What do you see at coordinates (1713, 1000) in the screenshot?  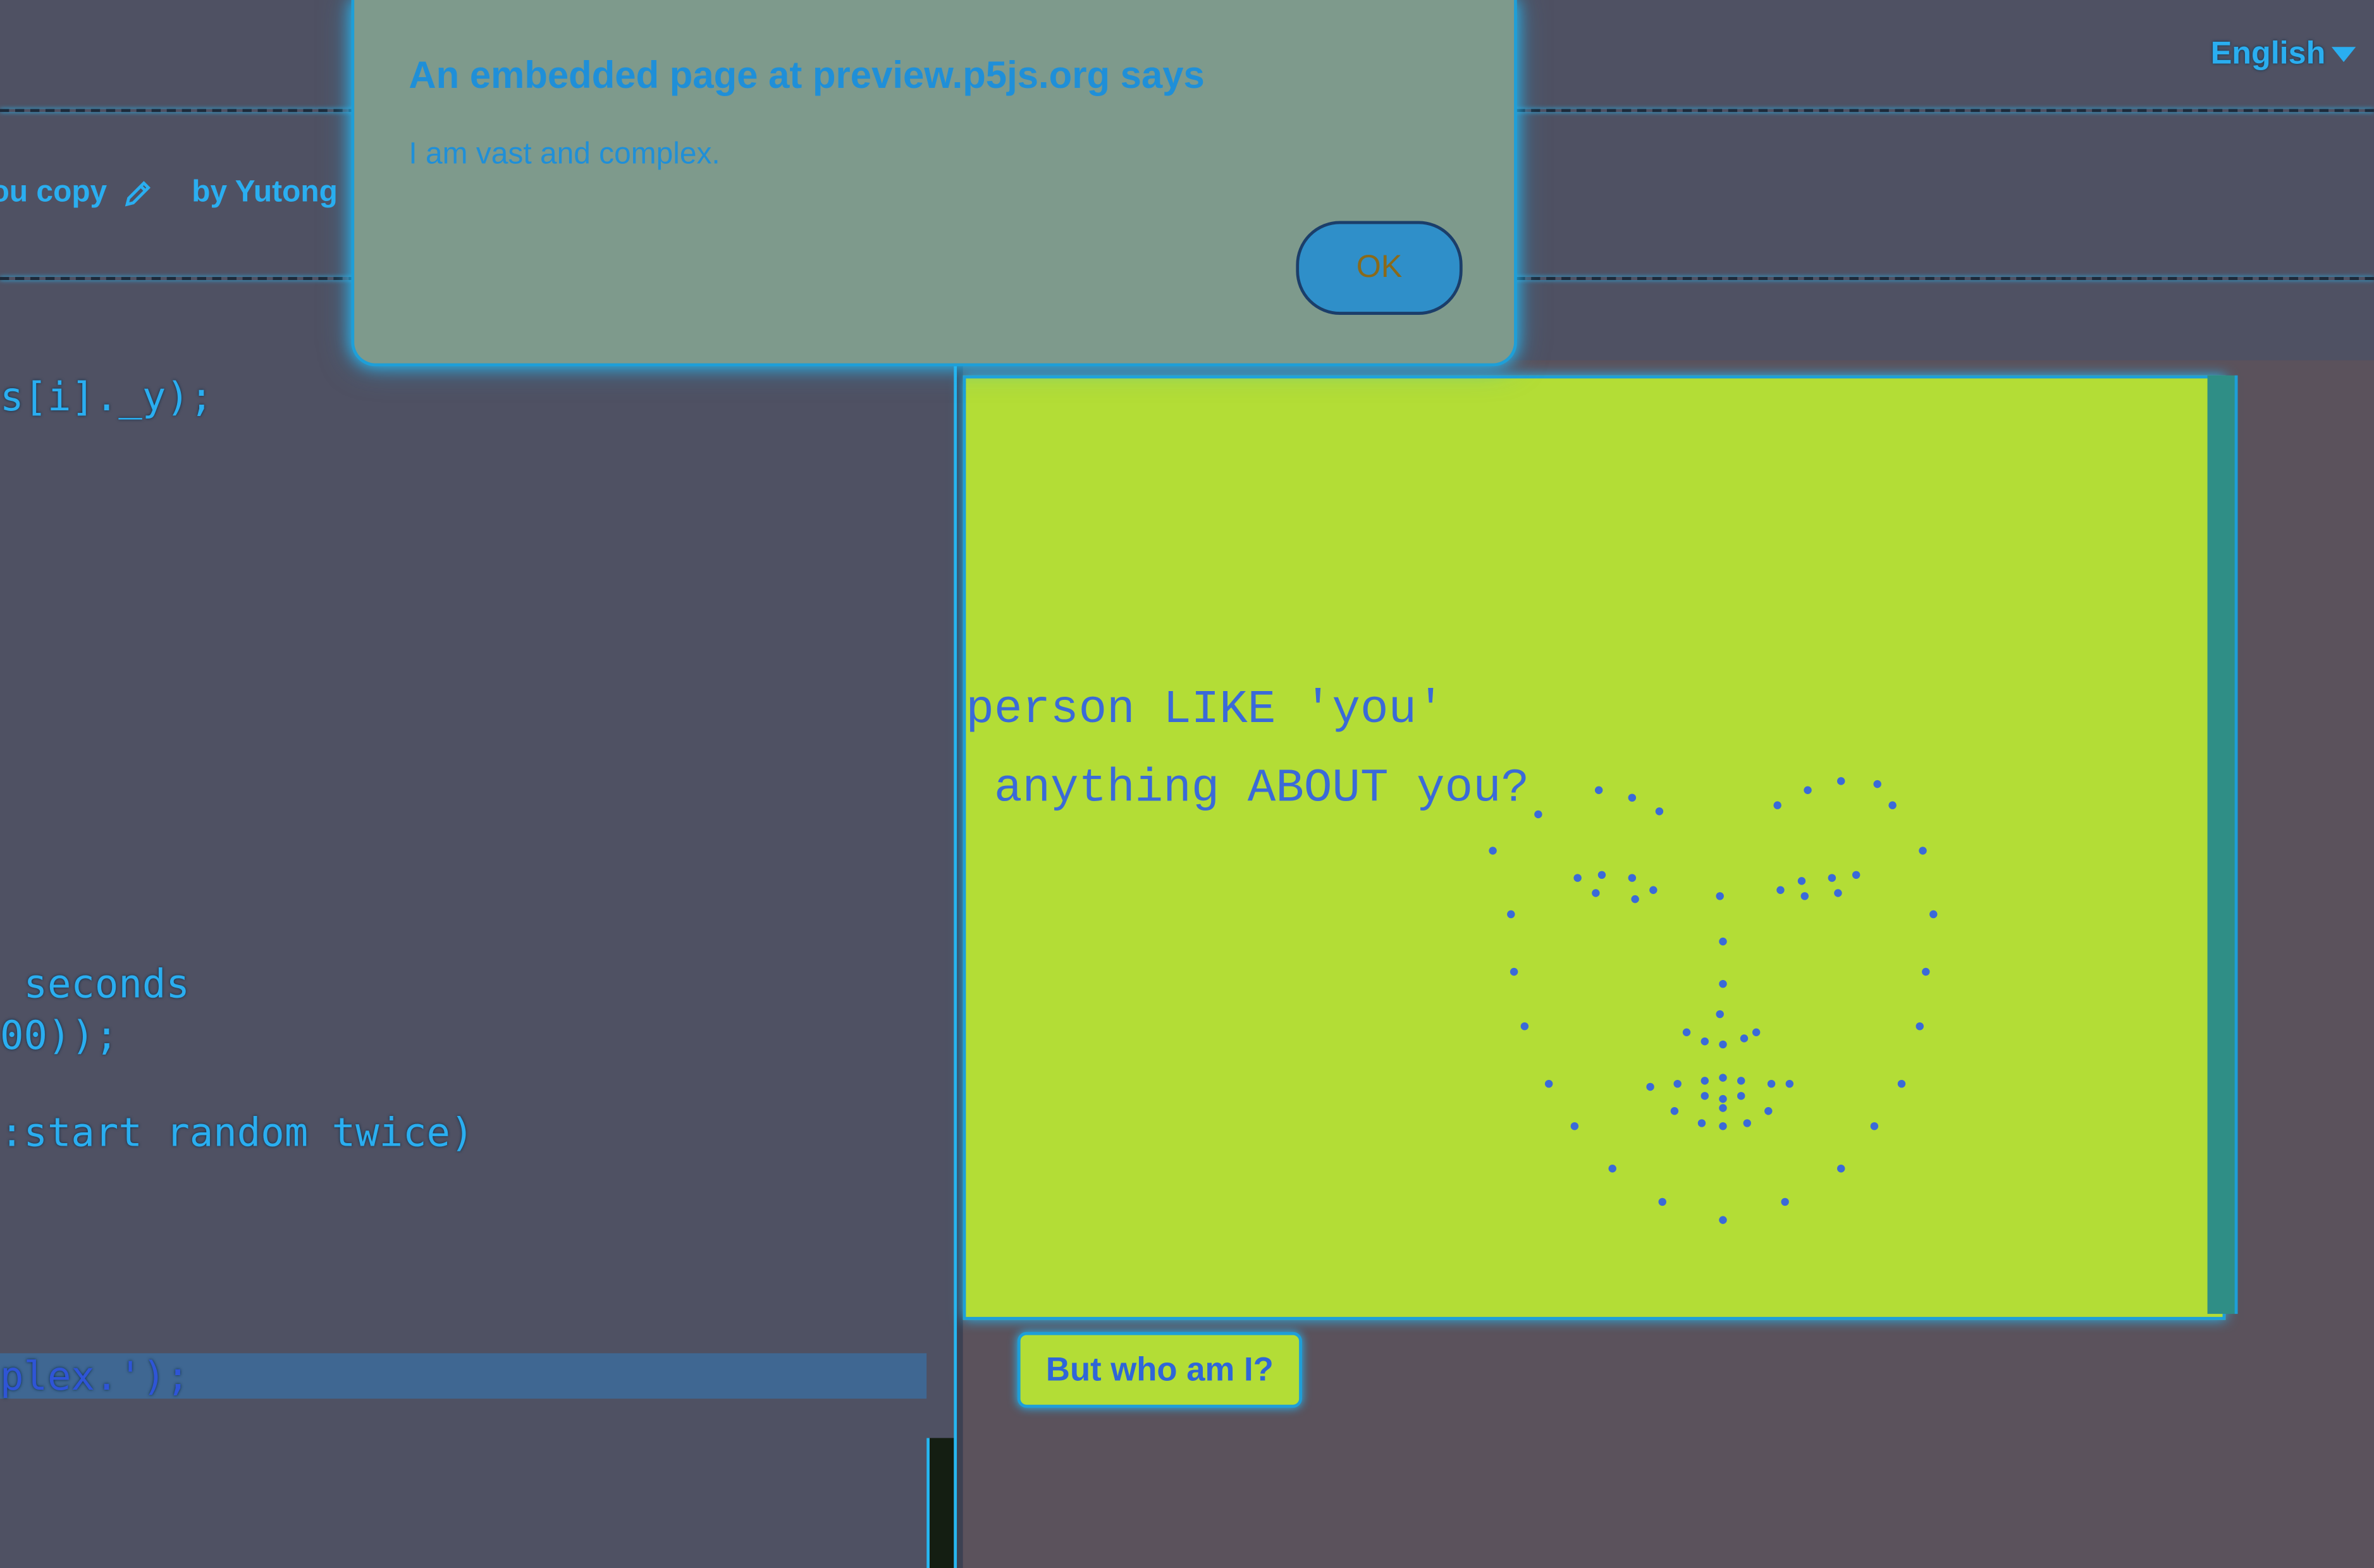 I see `face-landmarks` at bounding box center [1713, 1000].